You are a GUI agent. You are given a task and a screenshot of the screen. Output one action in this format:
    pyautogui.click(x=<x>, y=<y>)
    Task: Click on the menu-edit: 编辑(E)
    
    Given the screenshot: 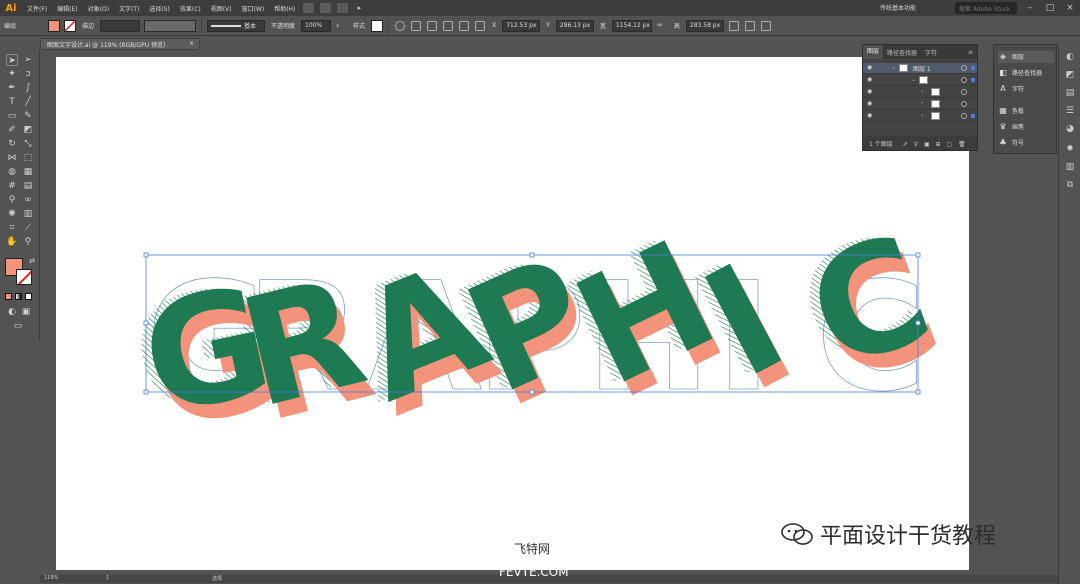 What is the action you would take?
    pyautogui.click(x=67, y=8)
    